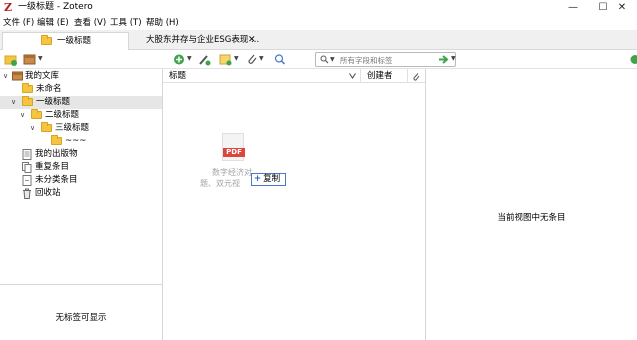  Describe the element at coordinates (55, 7) in the screenshot. I see `window-title: 一级标题 - Zotero` at that location.